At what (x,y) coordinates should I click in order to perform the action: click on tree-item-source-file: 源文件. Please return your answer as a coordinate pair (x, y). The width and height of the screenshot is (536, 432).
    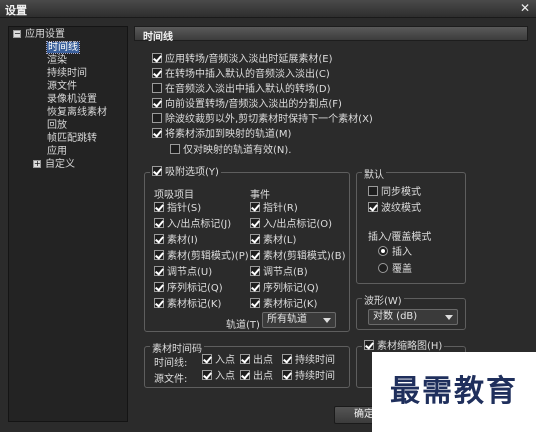
    Looking at the image, I should click on (62, 87).